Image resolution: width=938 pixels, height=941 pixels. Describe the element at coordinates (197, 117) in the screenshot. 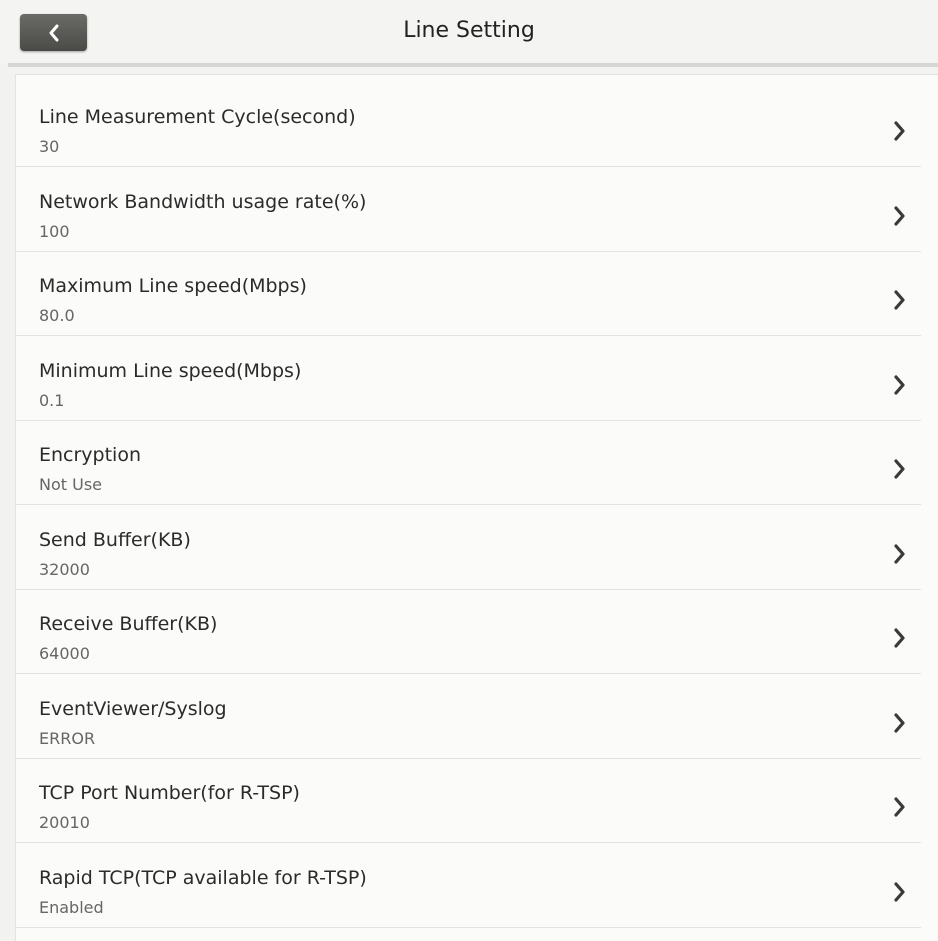

I see `setting-label: Line Measurement Cycle(second)` at that location.